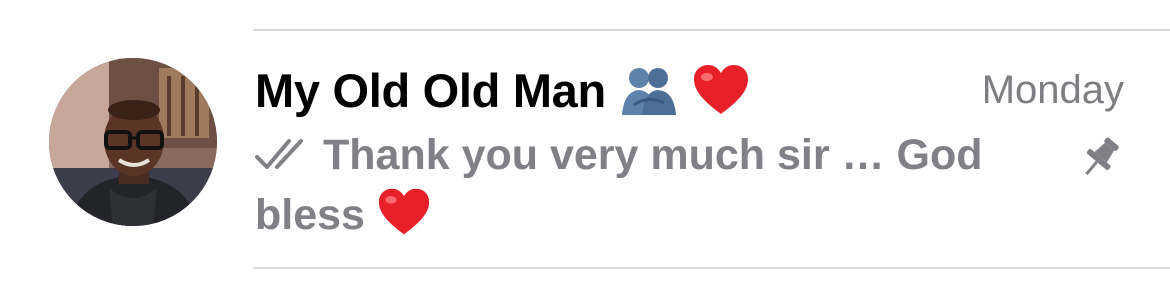 The width and height of the screenshot is (1170, 292). Describe the element at coordinates (1052, 90) in the screenshot. I see `timestamp: Monday` at that location.